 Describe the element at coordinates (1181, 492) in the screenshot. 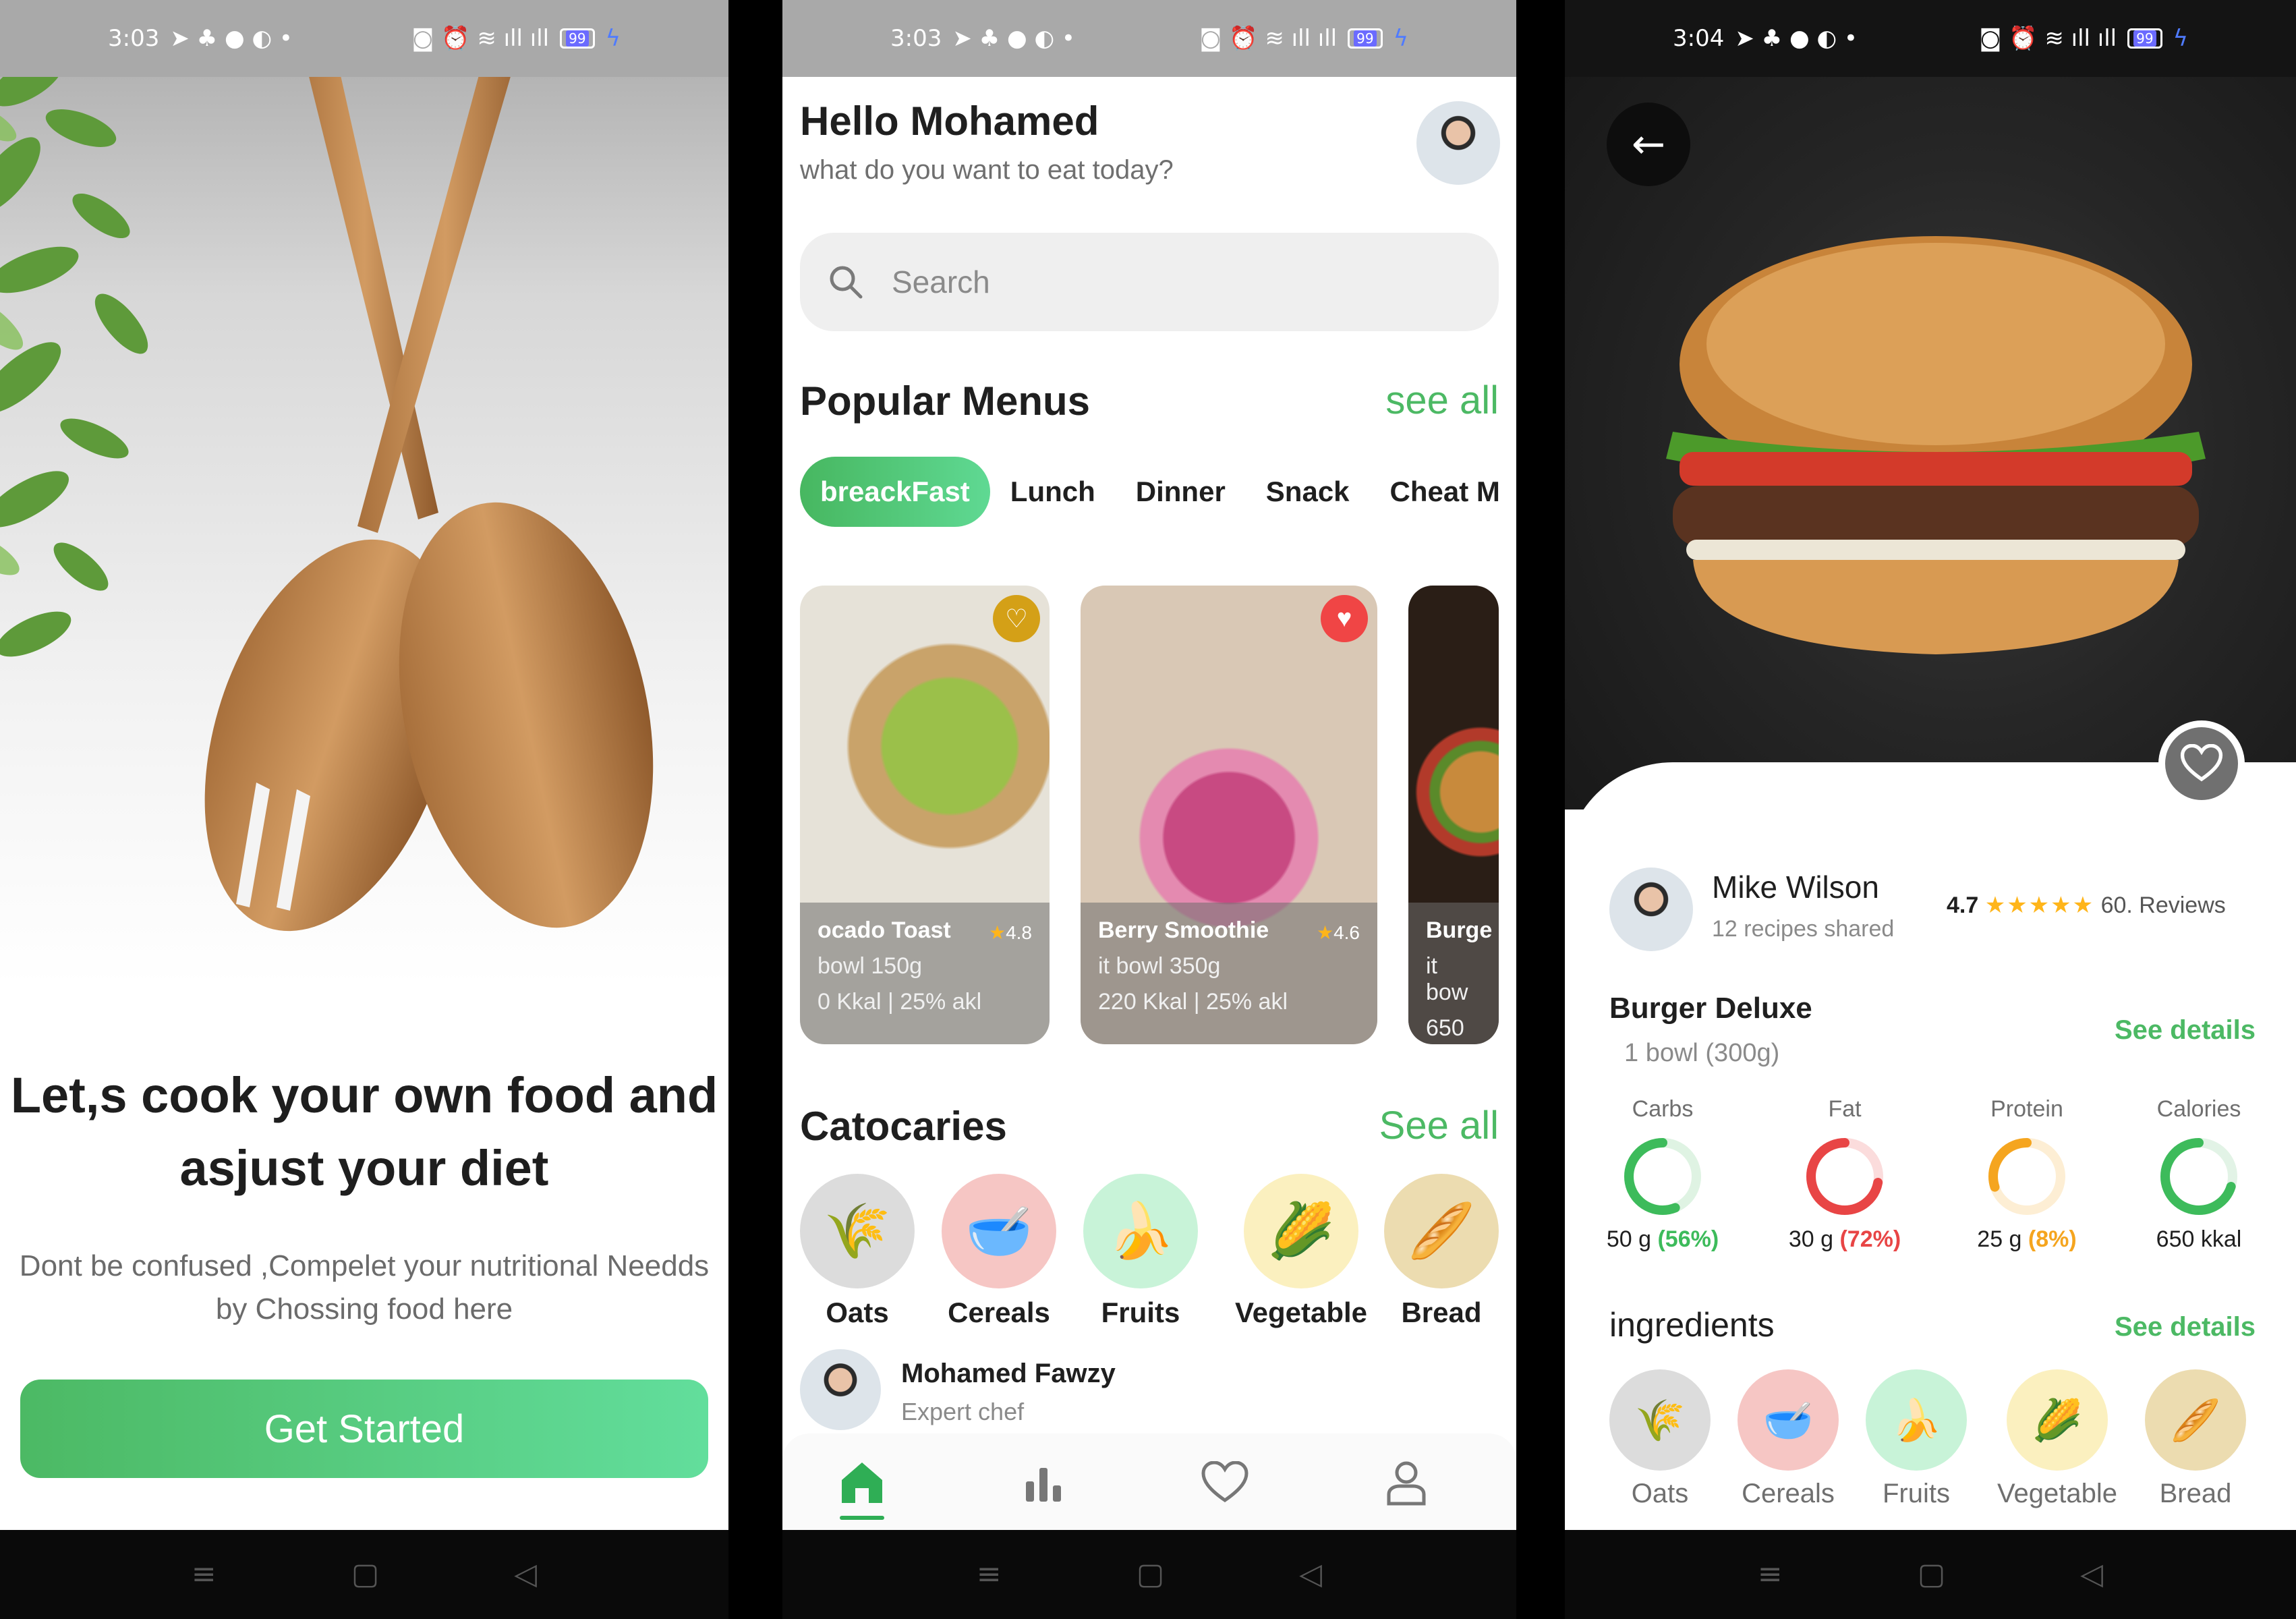

I see `tab-dinner: Dinner` at that location.